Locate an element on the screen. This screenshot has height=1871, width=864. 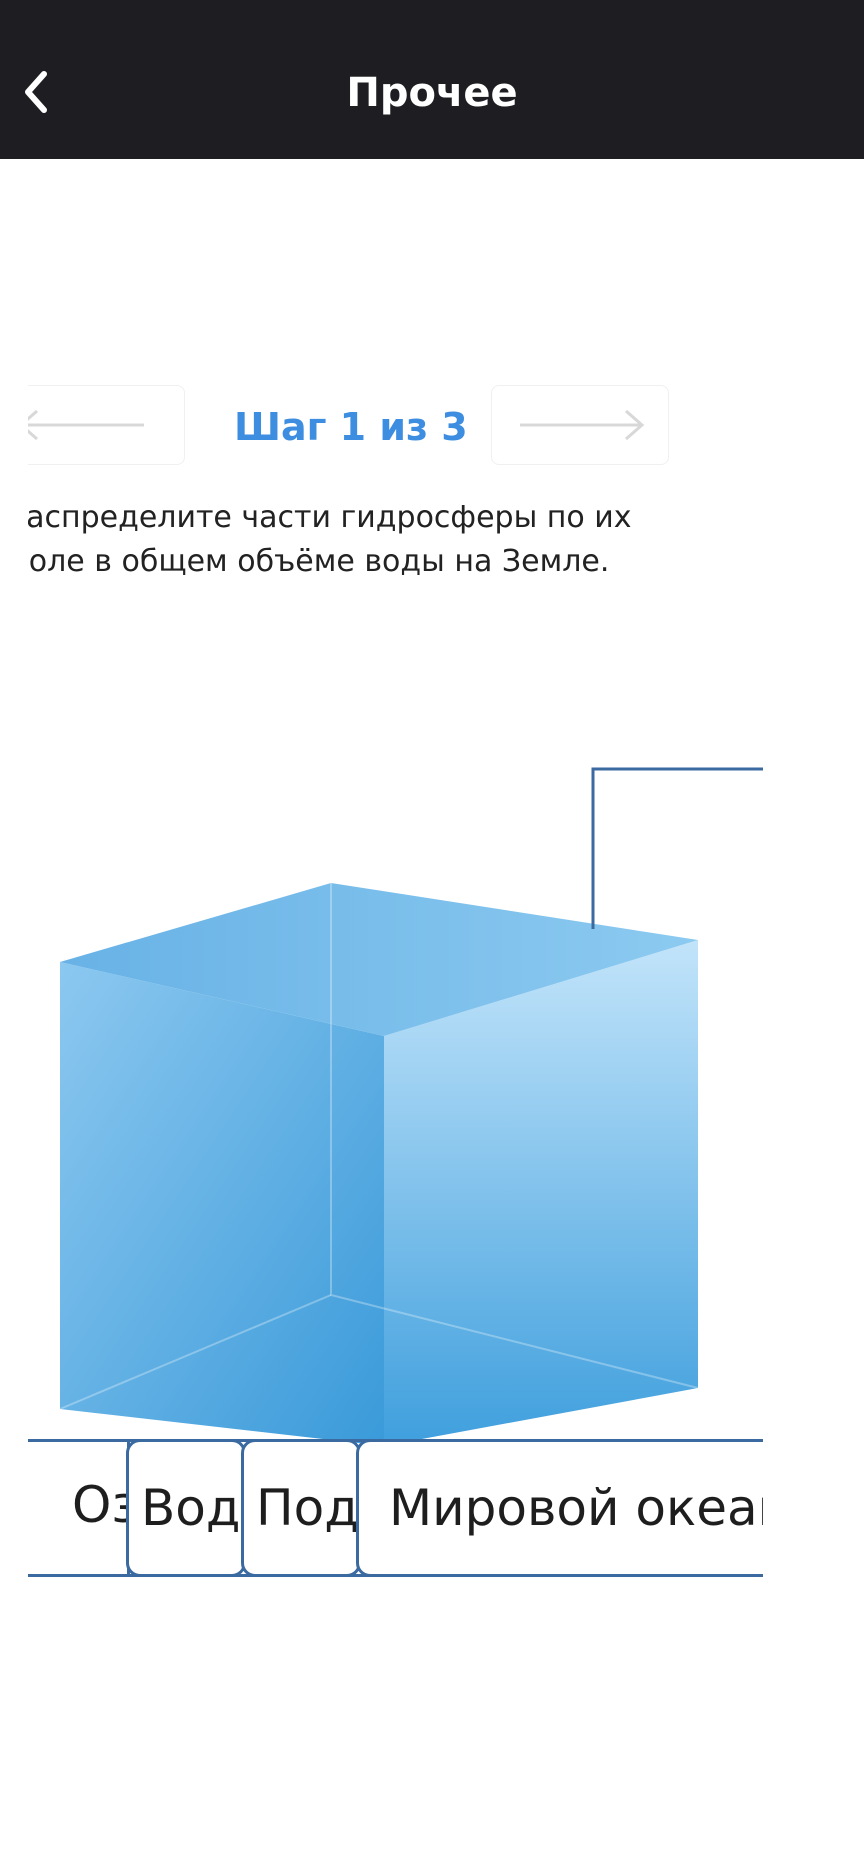
top-bar: Прочее is located at coordinates (432, 79).